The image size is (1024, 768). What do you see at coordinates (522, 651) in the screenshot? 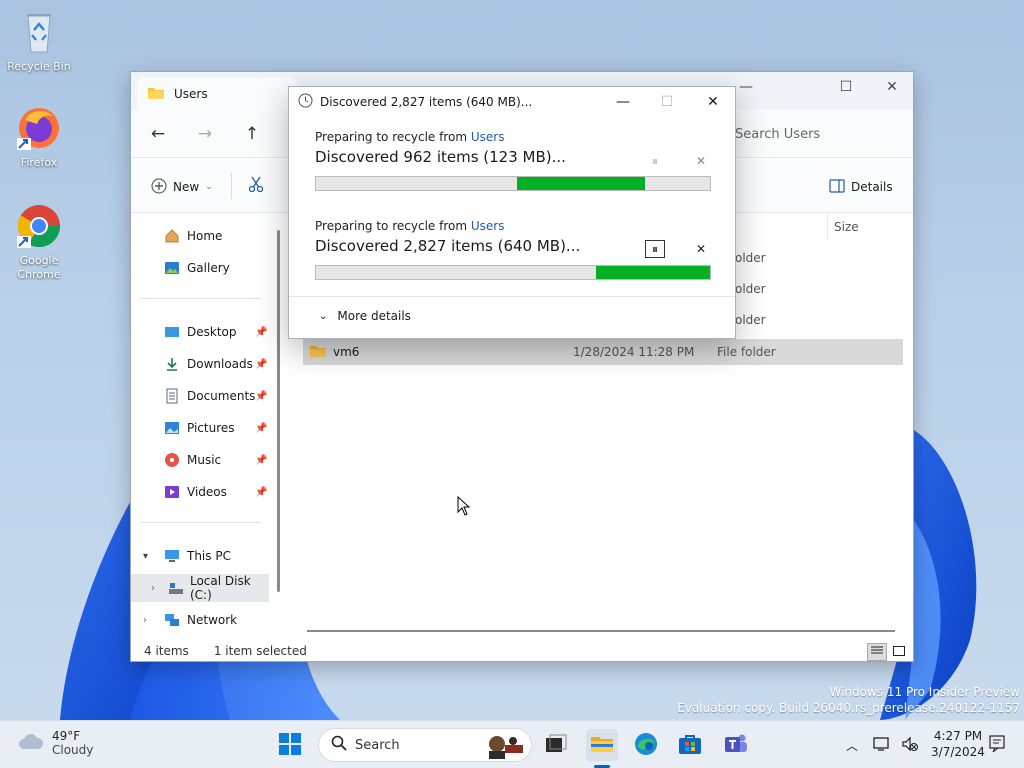
I see `status-bar: 4 items 1 item selected` at bounding box center [522, 651].